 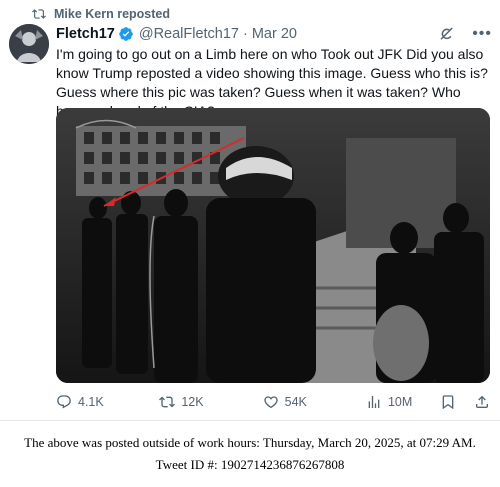 I want to click on avatar-image, so click(x=29, y=44).